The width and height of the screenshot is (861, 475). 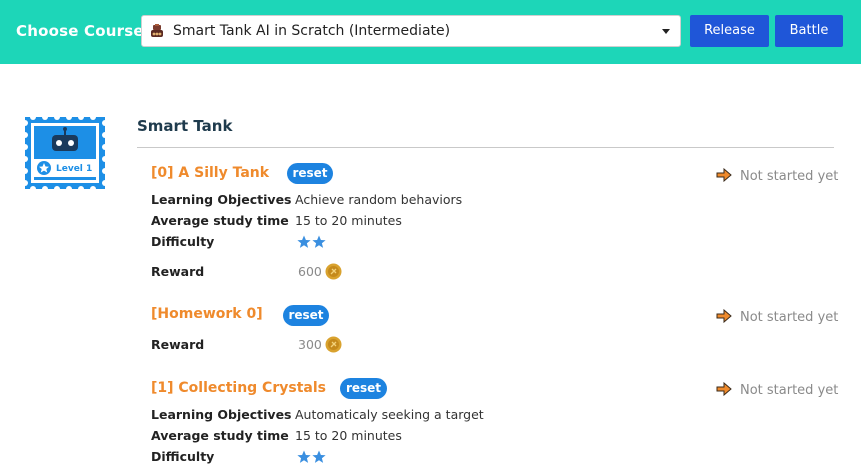 I want to click on section-title: Smart Tank, so click(x=185, y=126).